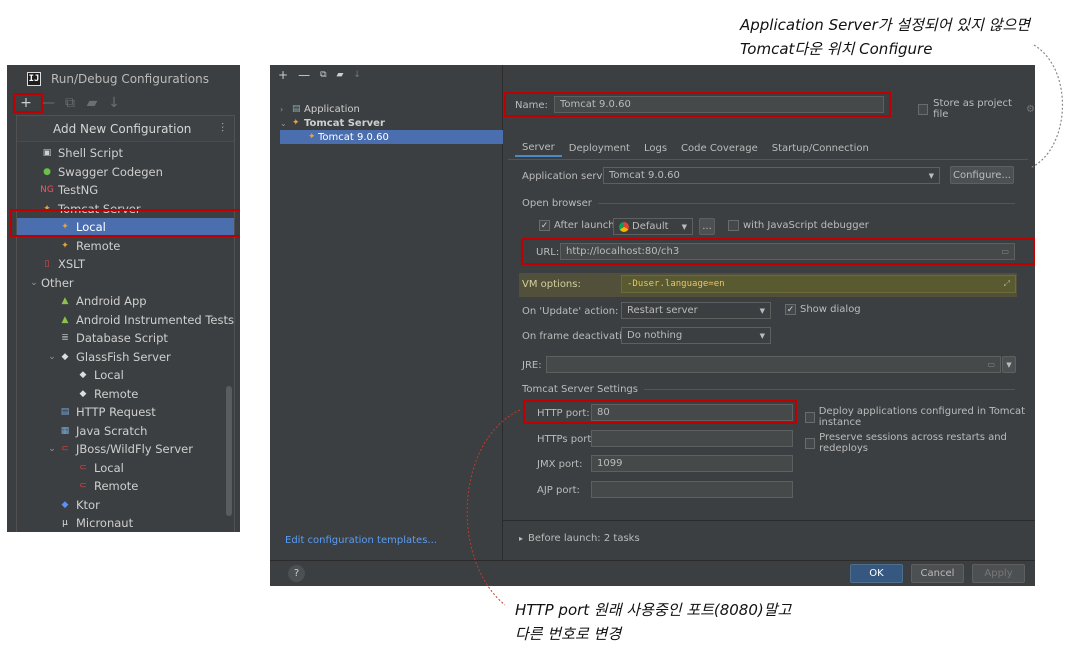 This screenshot has height=655, width=1077. What do you see at coordinates (1046, 106) in the screenshot?
I see `configure-connector-line` at bounding box center [1046, 106].